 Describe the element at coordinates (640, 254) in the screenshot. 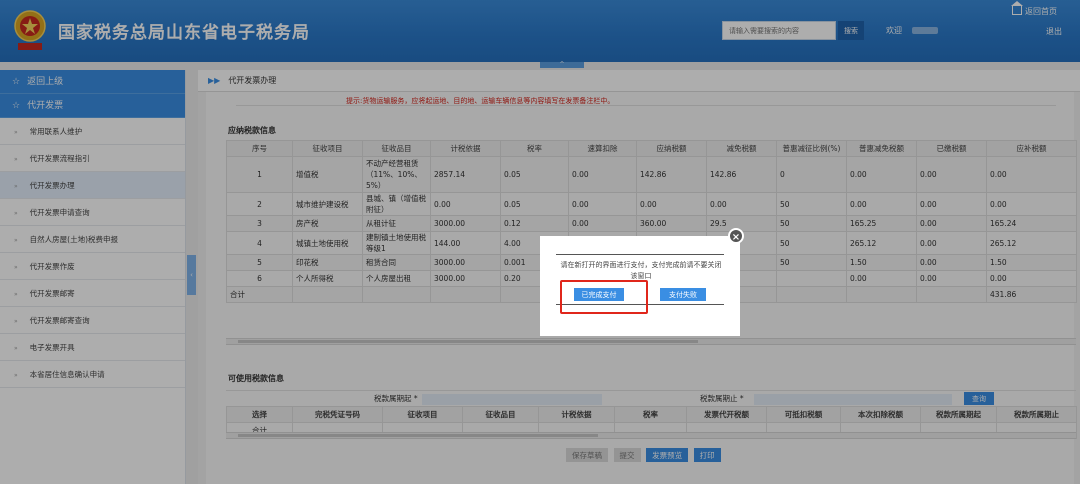

I see `divider` at that location.